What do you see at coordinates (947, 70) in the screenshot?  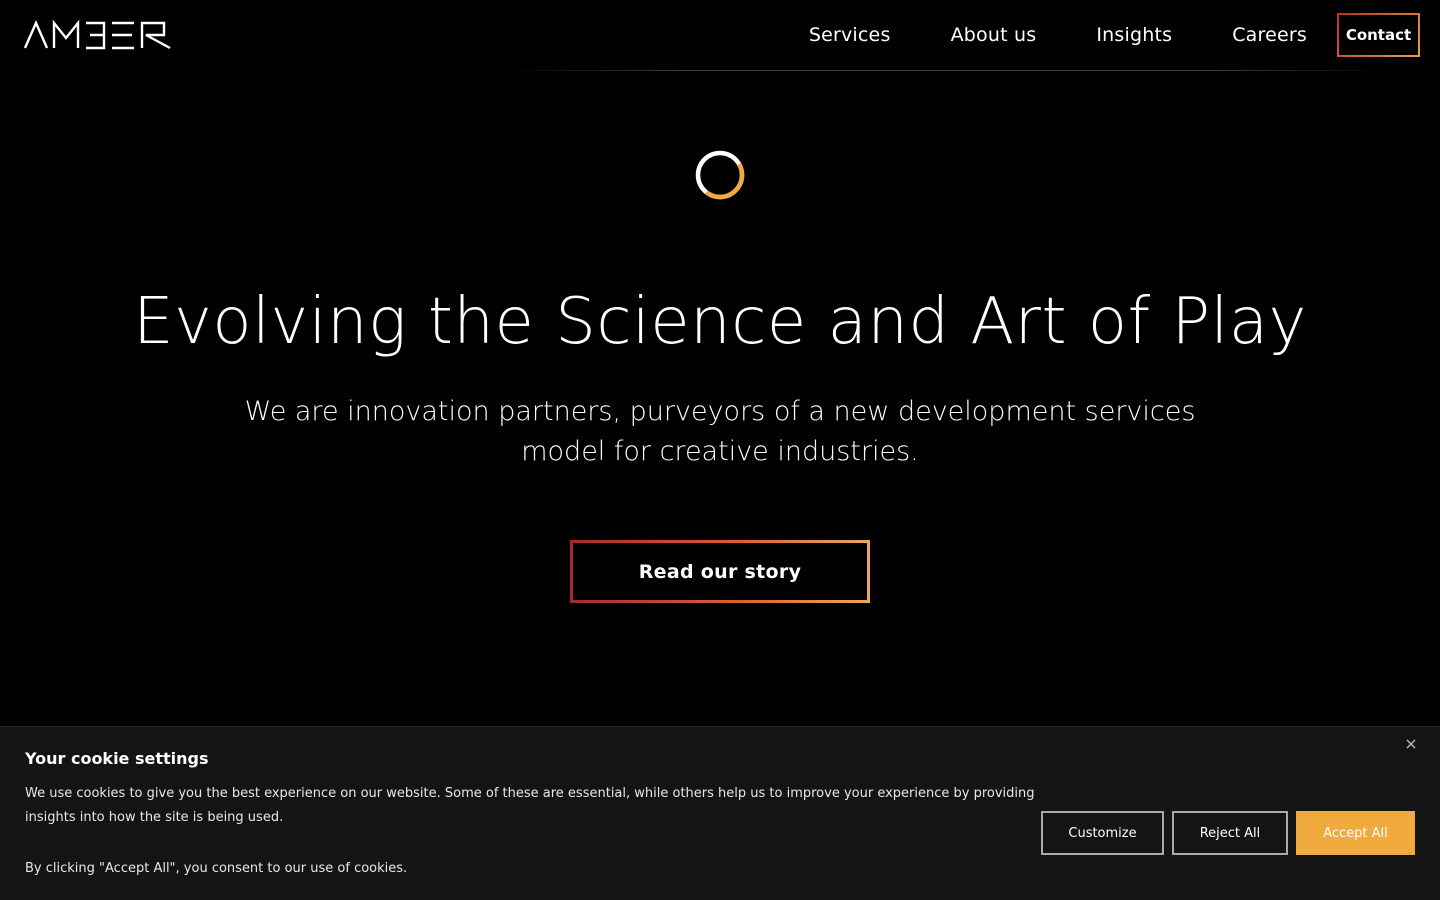 I see `nav-divider` at bounding box center [947, 70].